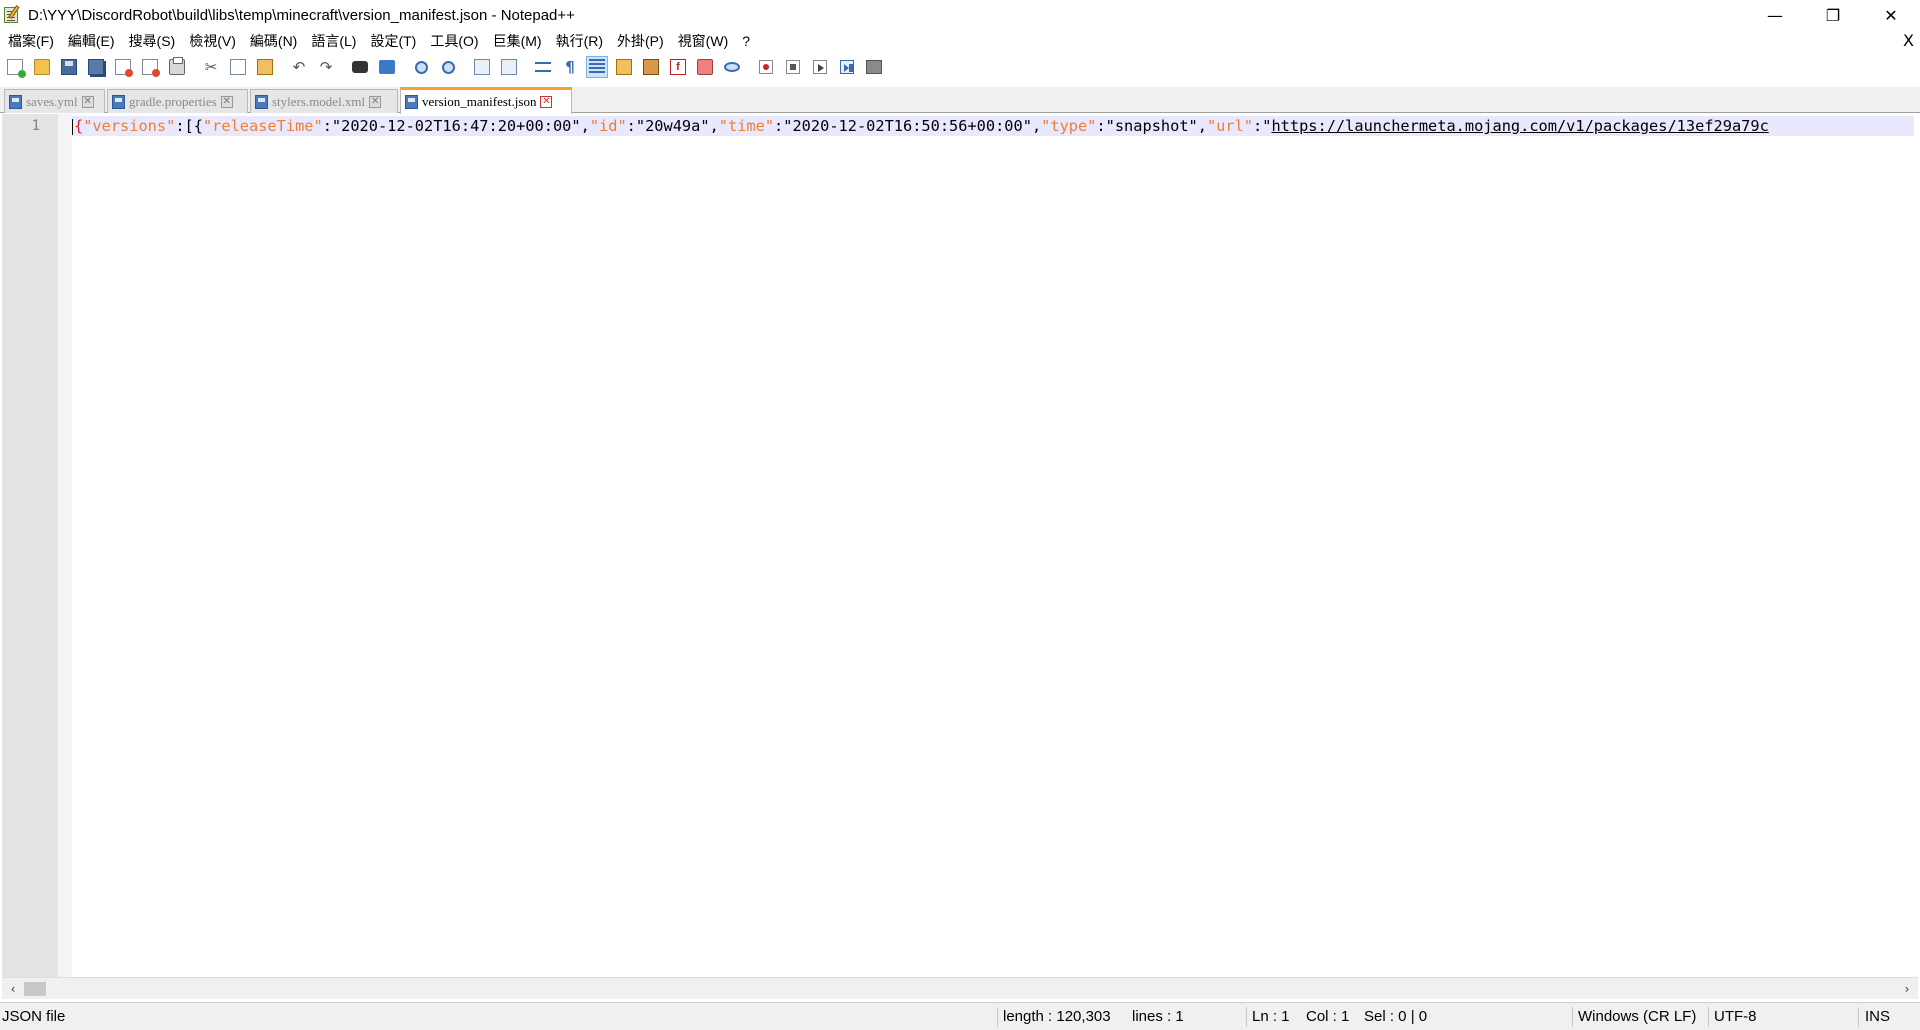 The width and height of the screenshot is (1920, 1030). What do you see at coordinates (393, 41) in the screenshot?
I see `menu-settings: 設定(T)` at bounding box center [393, 41].